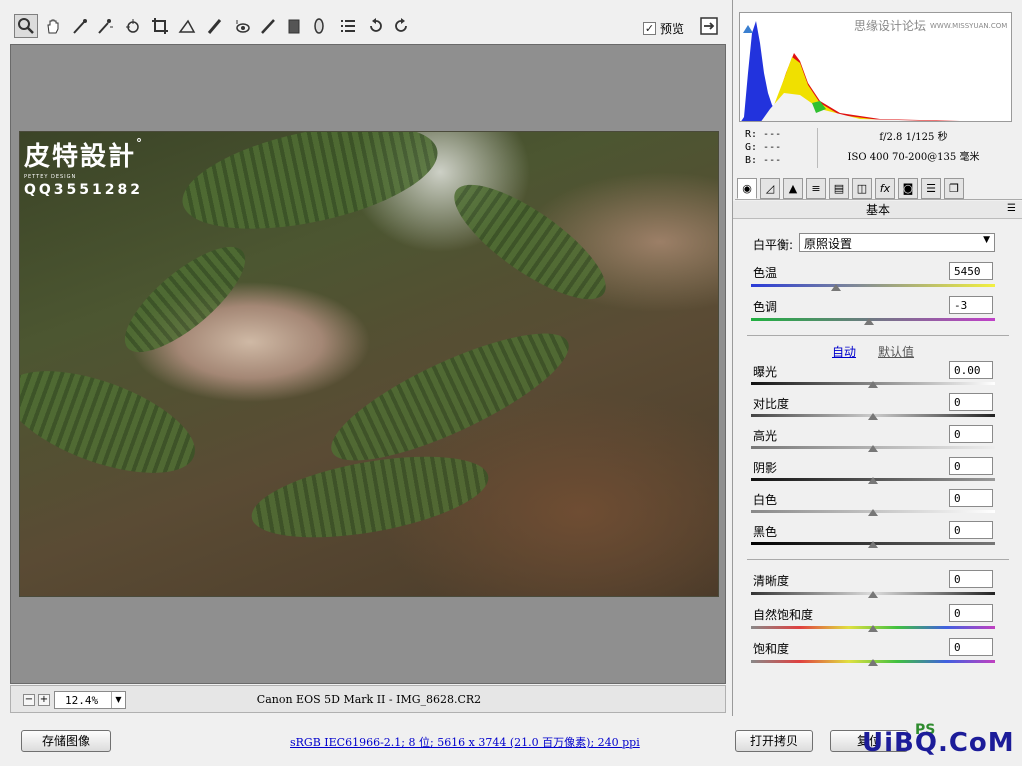  I want to click on tab-tone-curve-icon: ◿, so click(770, 188).